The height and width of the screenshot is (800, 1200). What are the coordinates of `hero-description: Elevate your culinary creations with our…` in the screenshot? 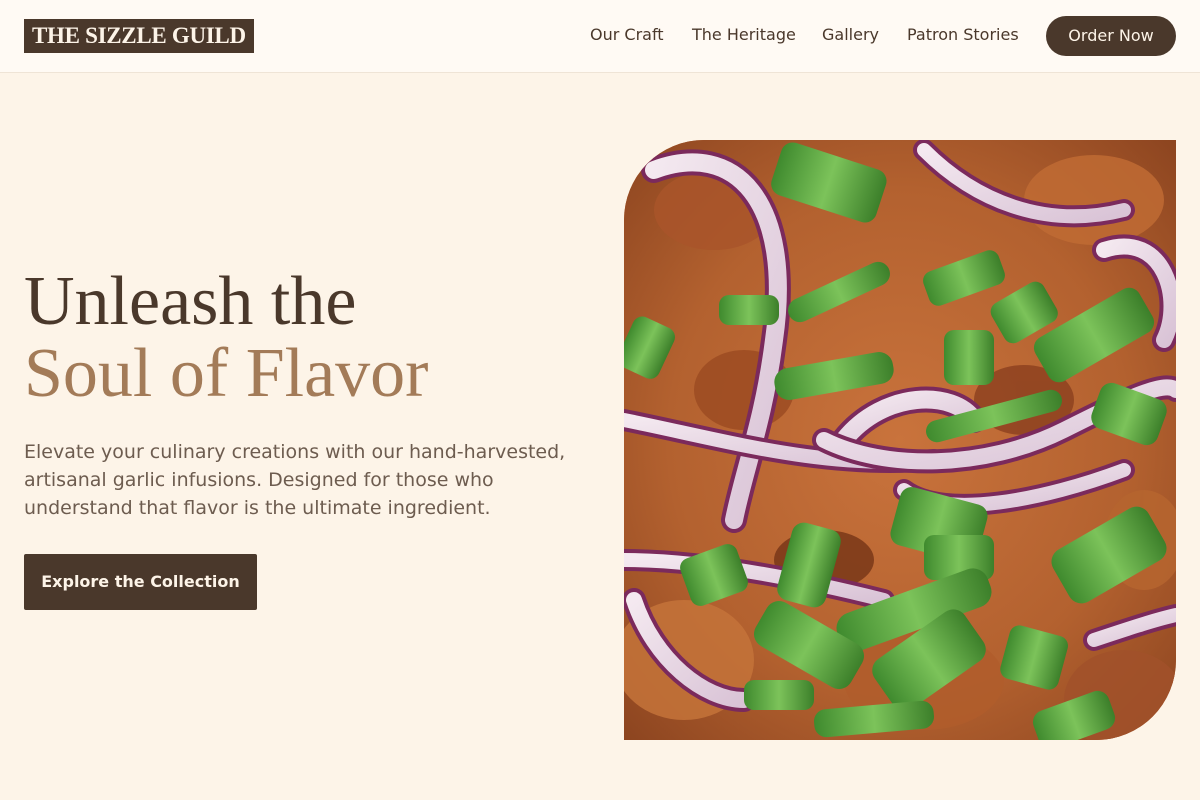 It's located at (295, 480).